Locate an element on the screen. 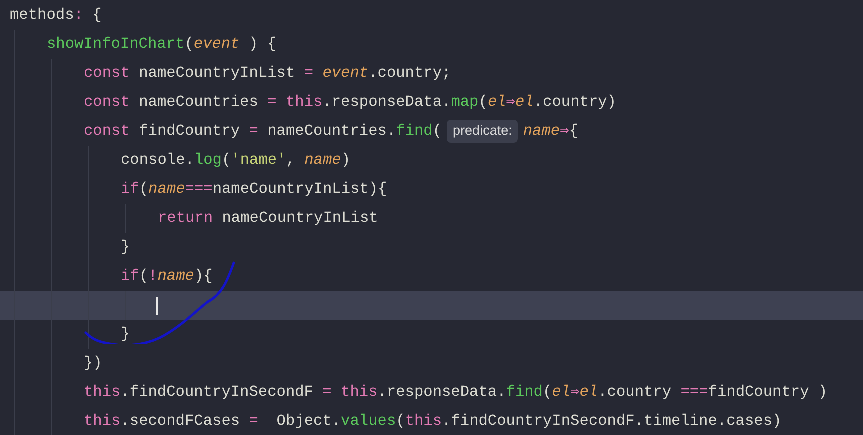  code-token: showInfoInChart is located at coordinates (116, 45).